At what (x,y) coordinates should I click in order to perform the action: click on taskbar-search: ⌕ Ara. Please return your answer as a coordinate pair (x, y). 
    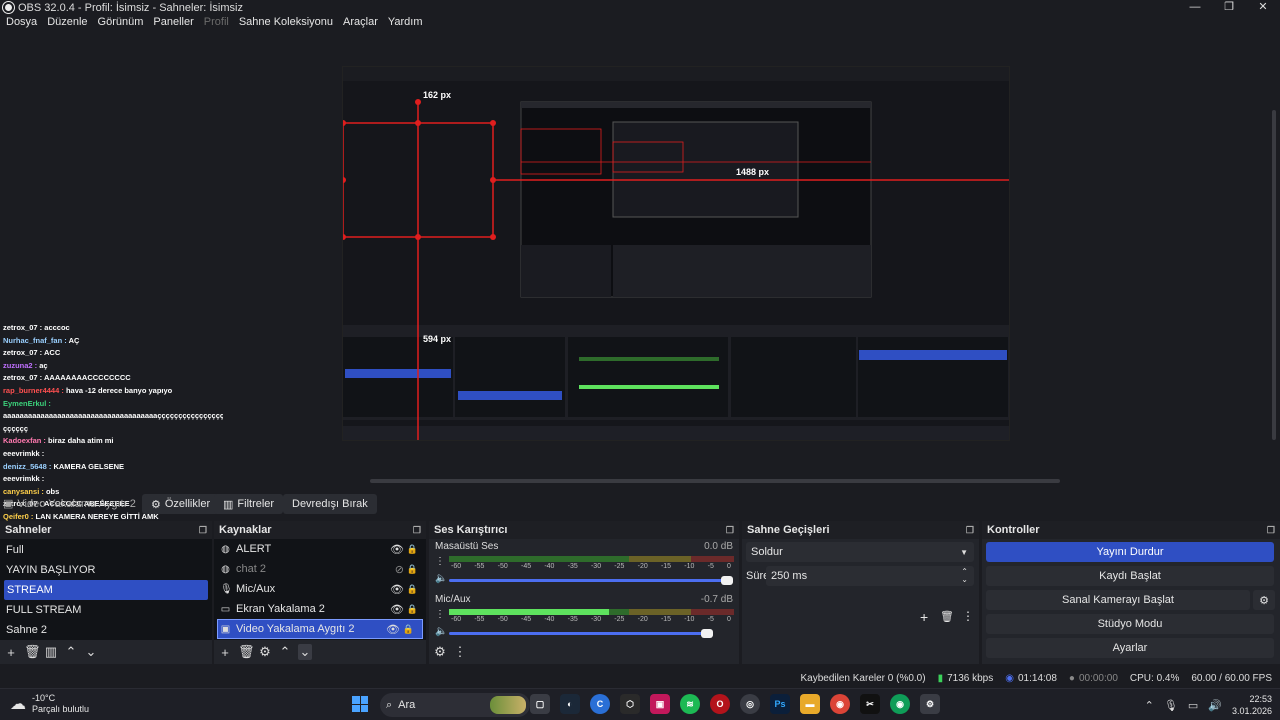
    Looking at the image, I should click on (455, 705).